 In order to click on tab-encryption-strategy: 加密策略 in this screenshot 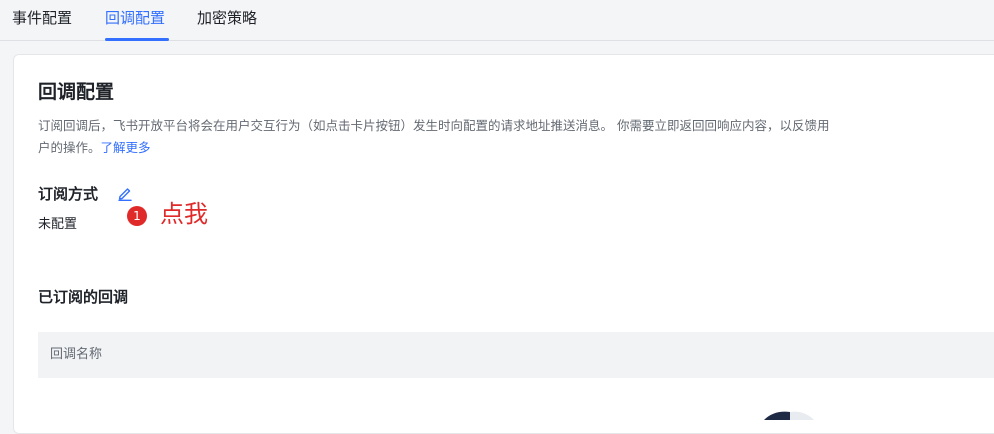, I will do `click(227, 20)`.